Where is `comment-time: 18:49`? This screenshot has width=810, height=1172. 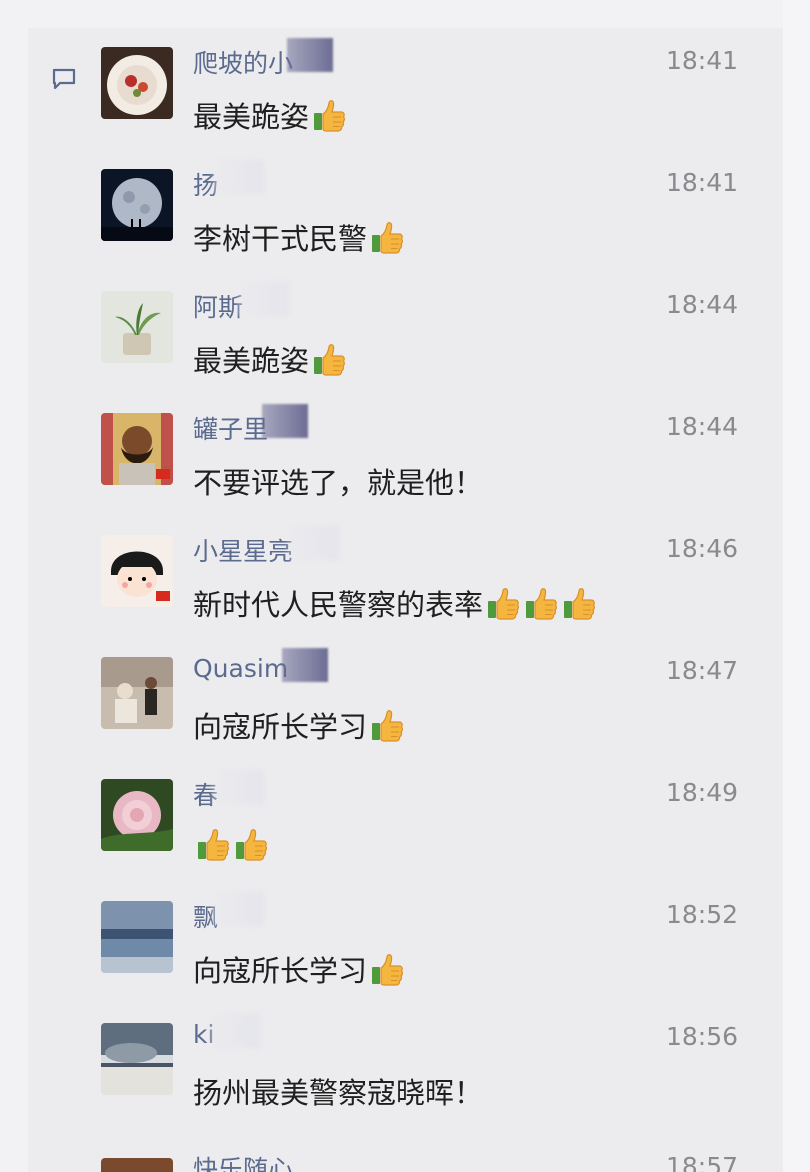 comment-time: 18:49 is located at coordinates (701, 792).